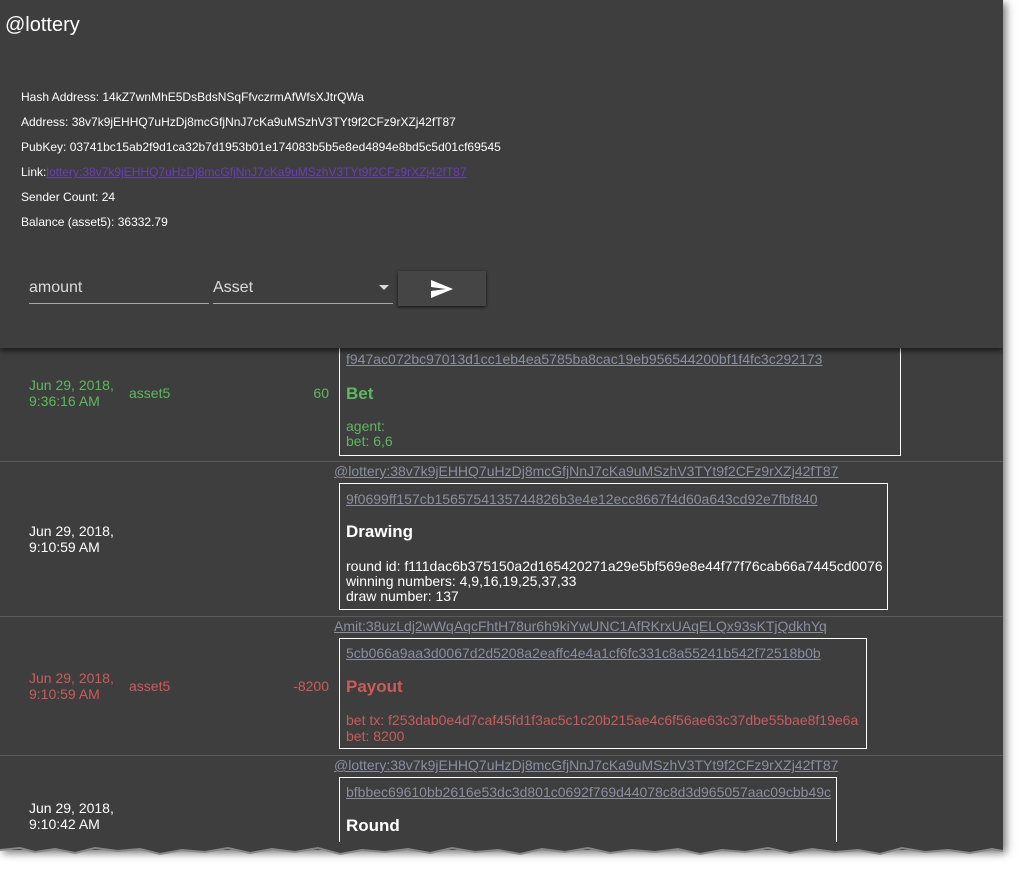 The width and height of the screenshot is (1019, 874). Describe the element at coordinates (373, 825) in the screenshot. I see `tx-type: Round` at that location.